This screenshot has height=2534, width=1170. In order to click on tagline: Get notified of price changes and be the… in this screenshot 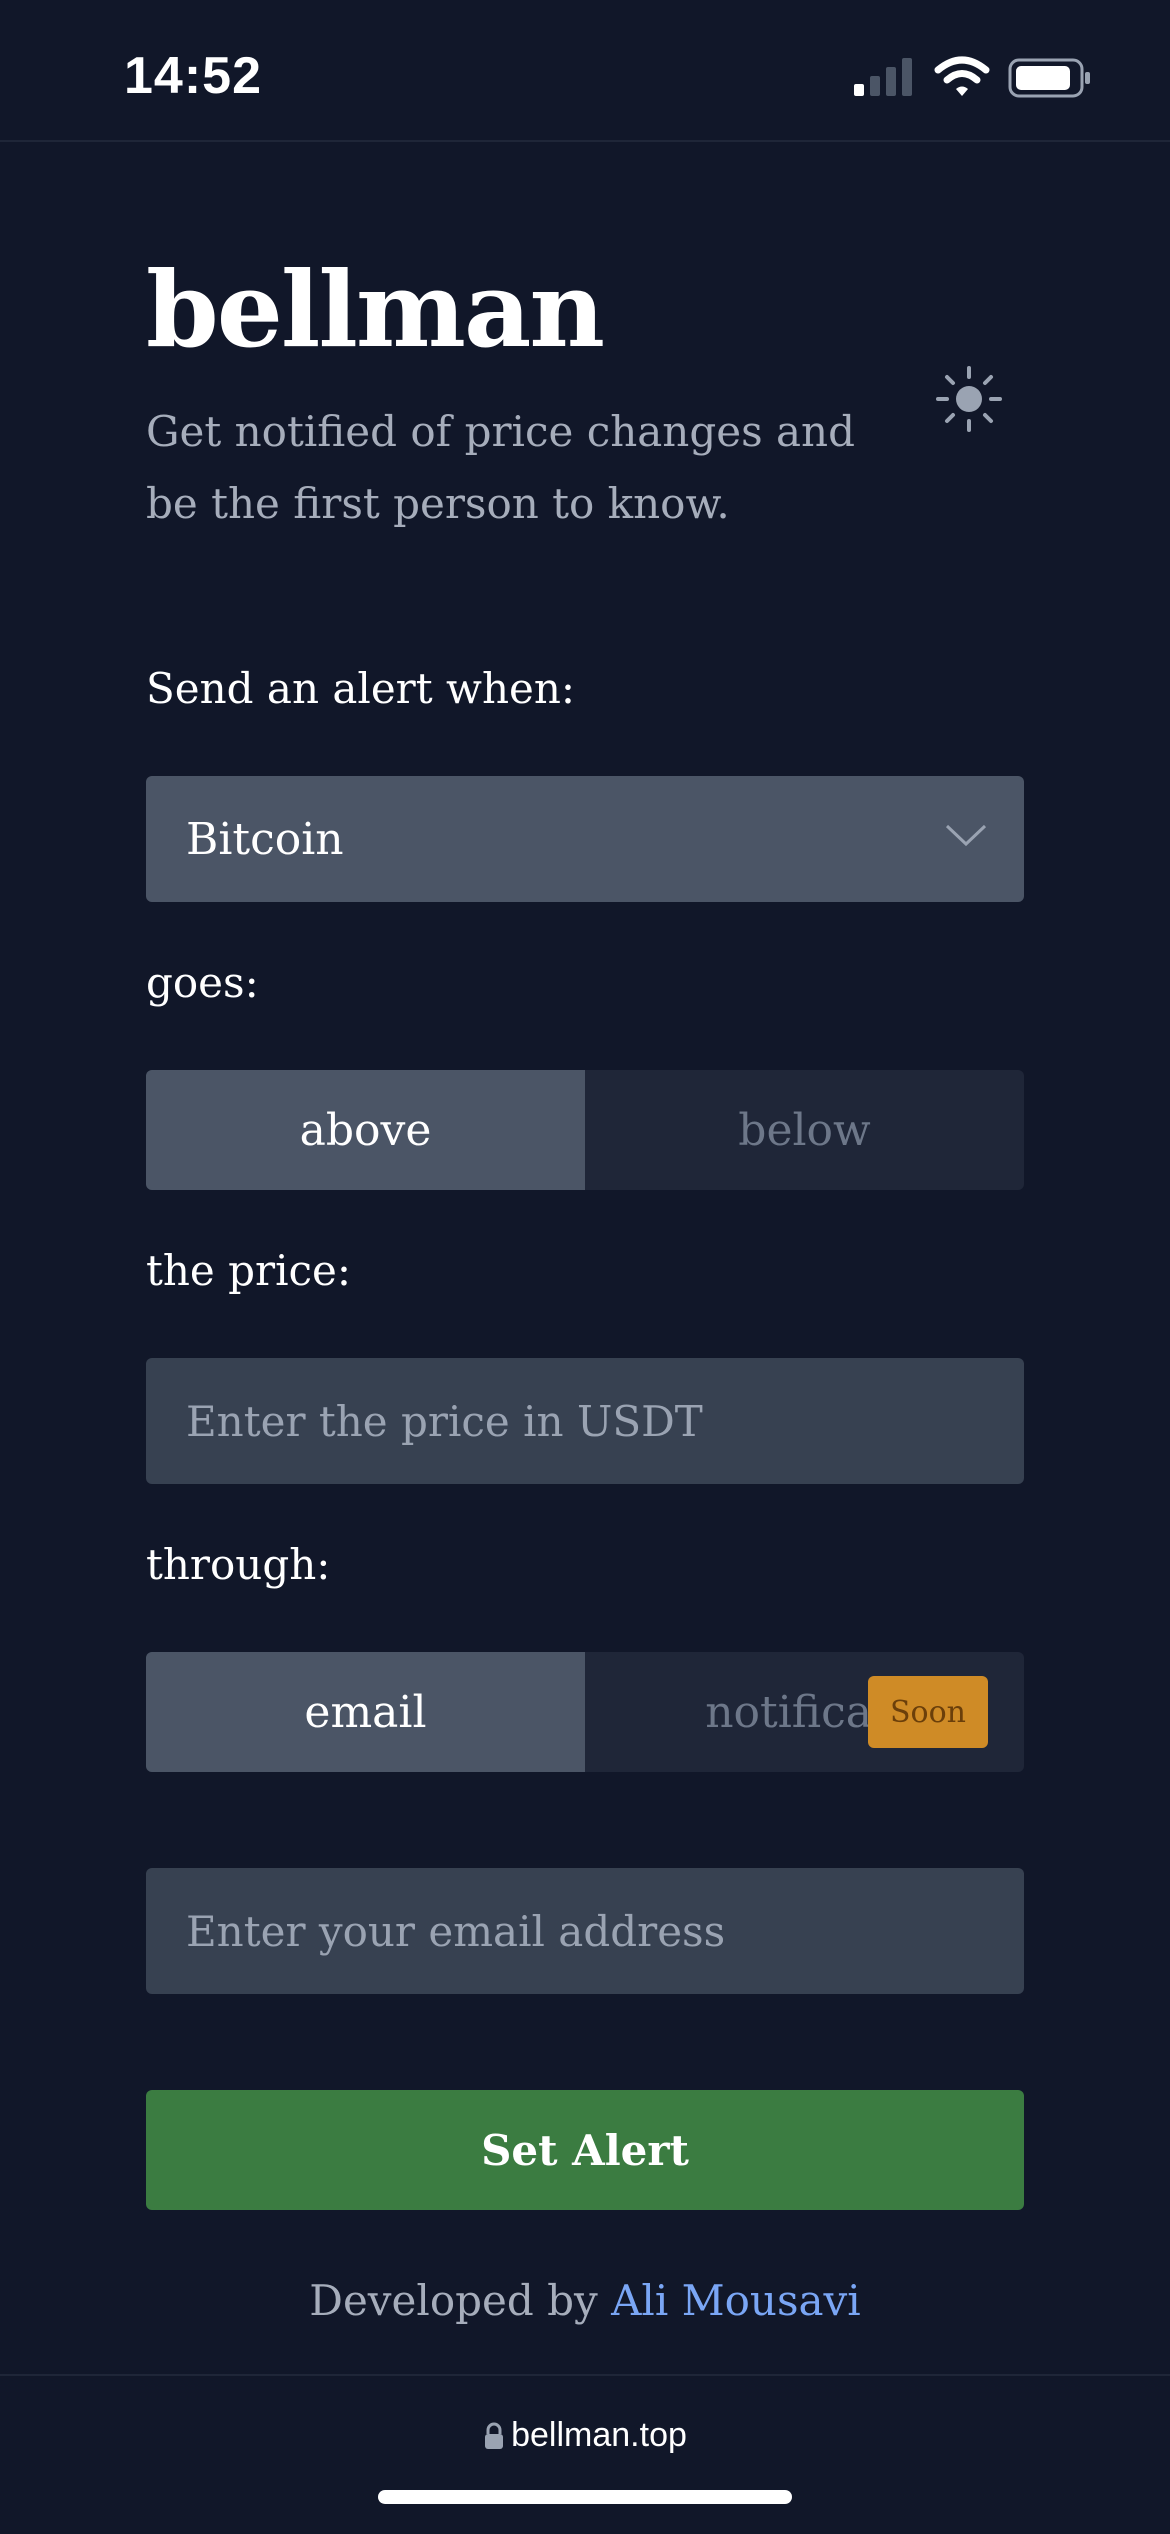, I will do `click(500, 467)`.